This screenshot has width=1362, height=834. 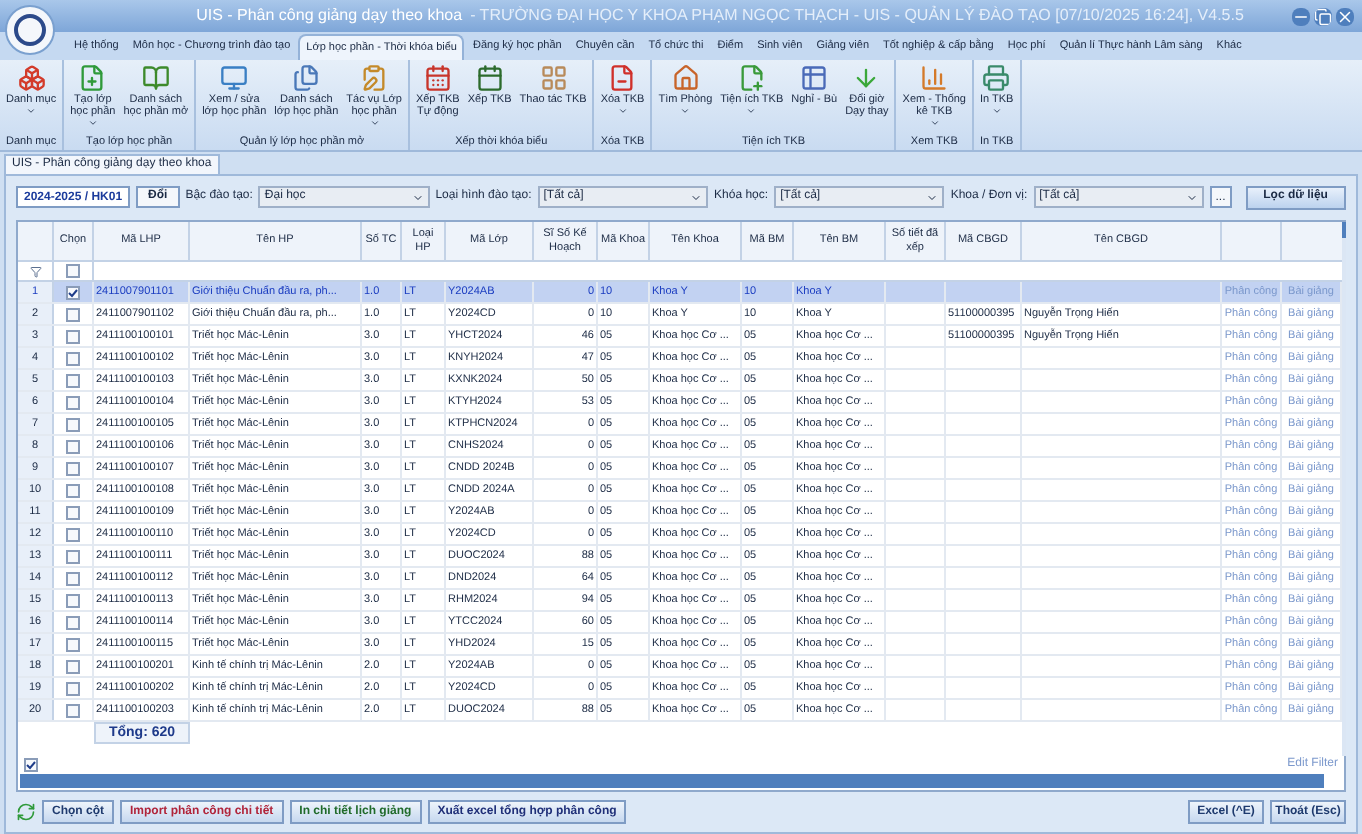 What do you see at coordinates (26, 812) in the screenshot?
I see `refresh-icon` at bounding box center [26, 812].